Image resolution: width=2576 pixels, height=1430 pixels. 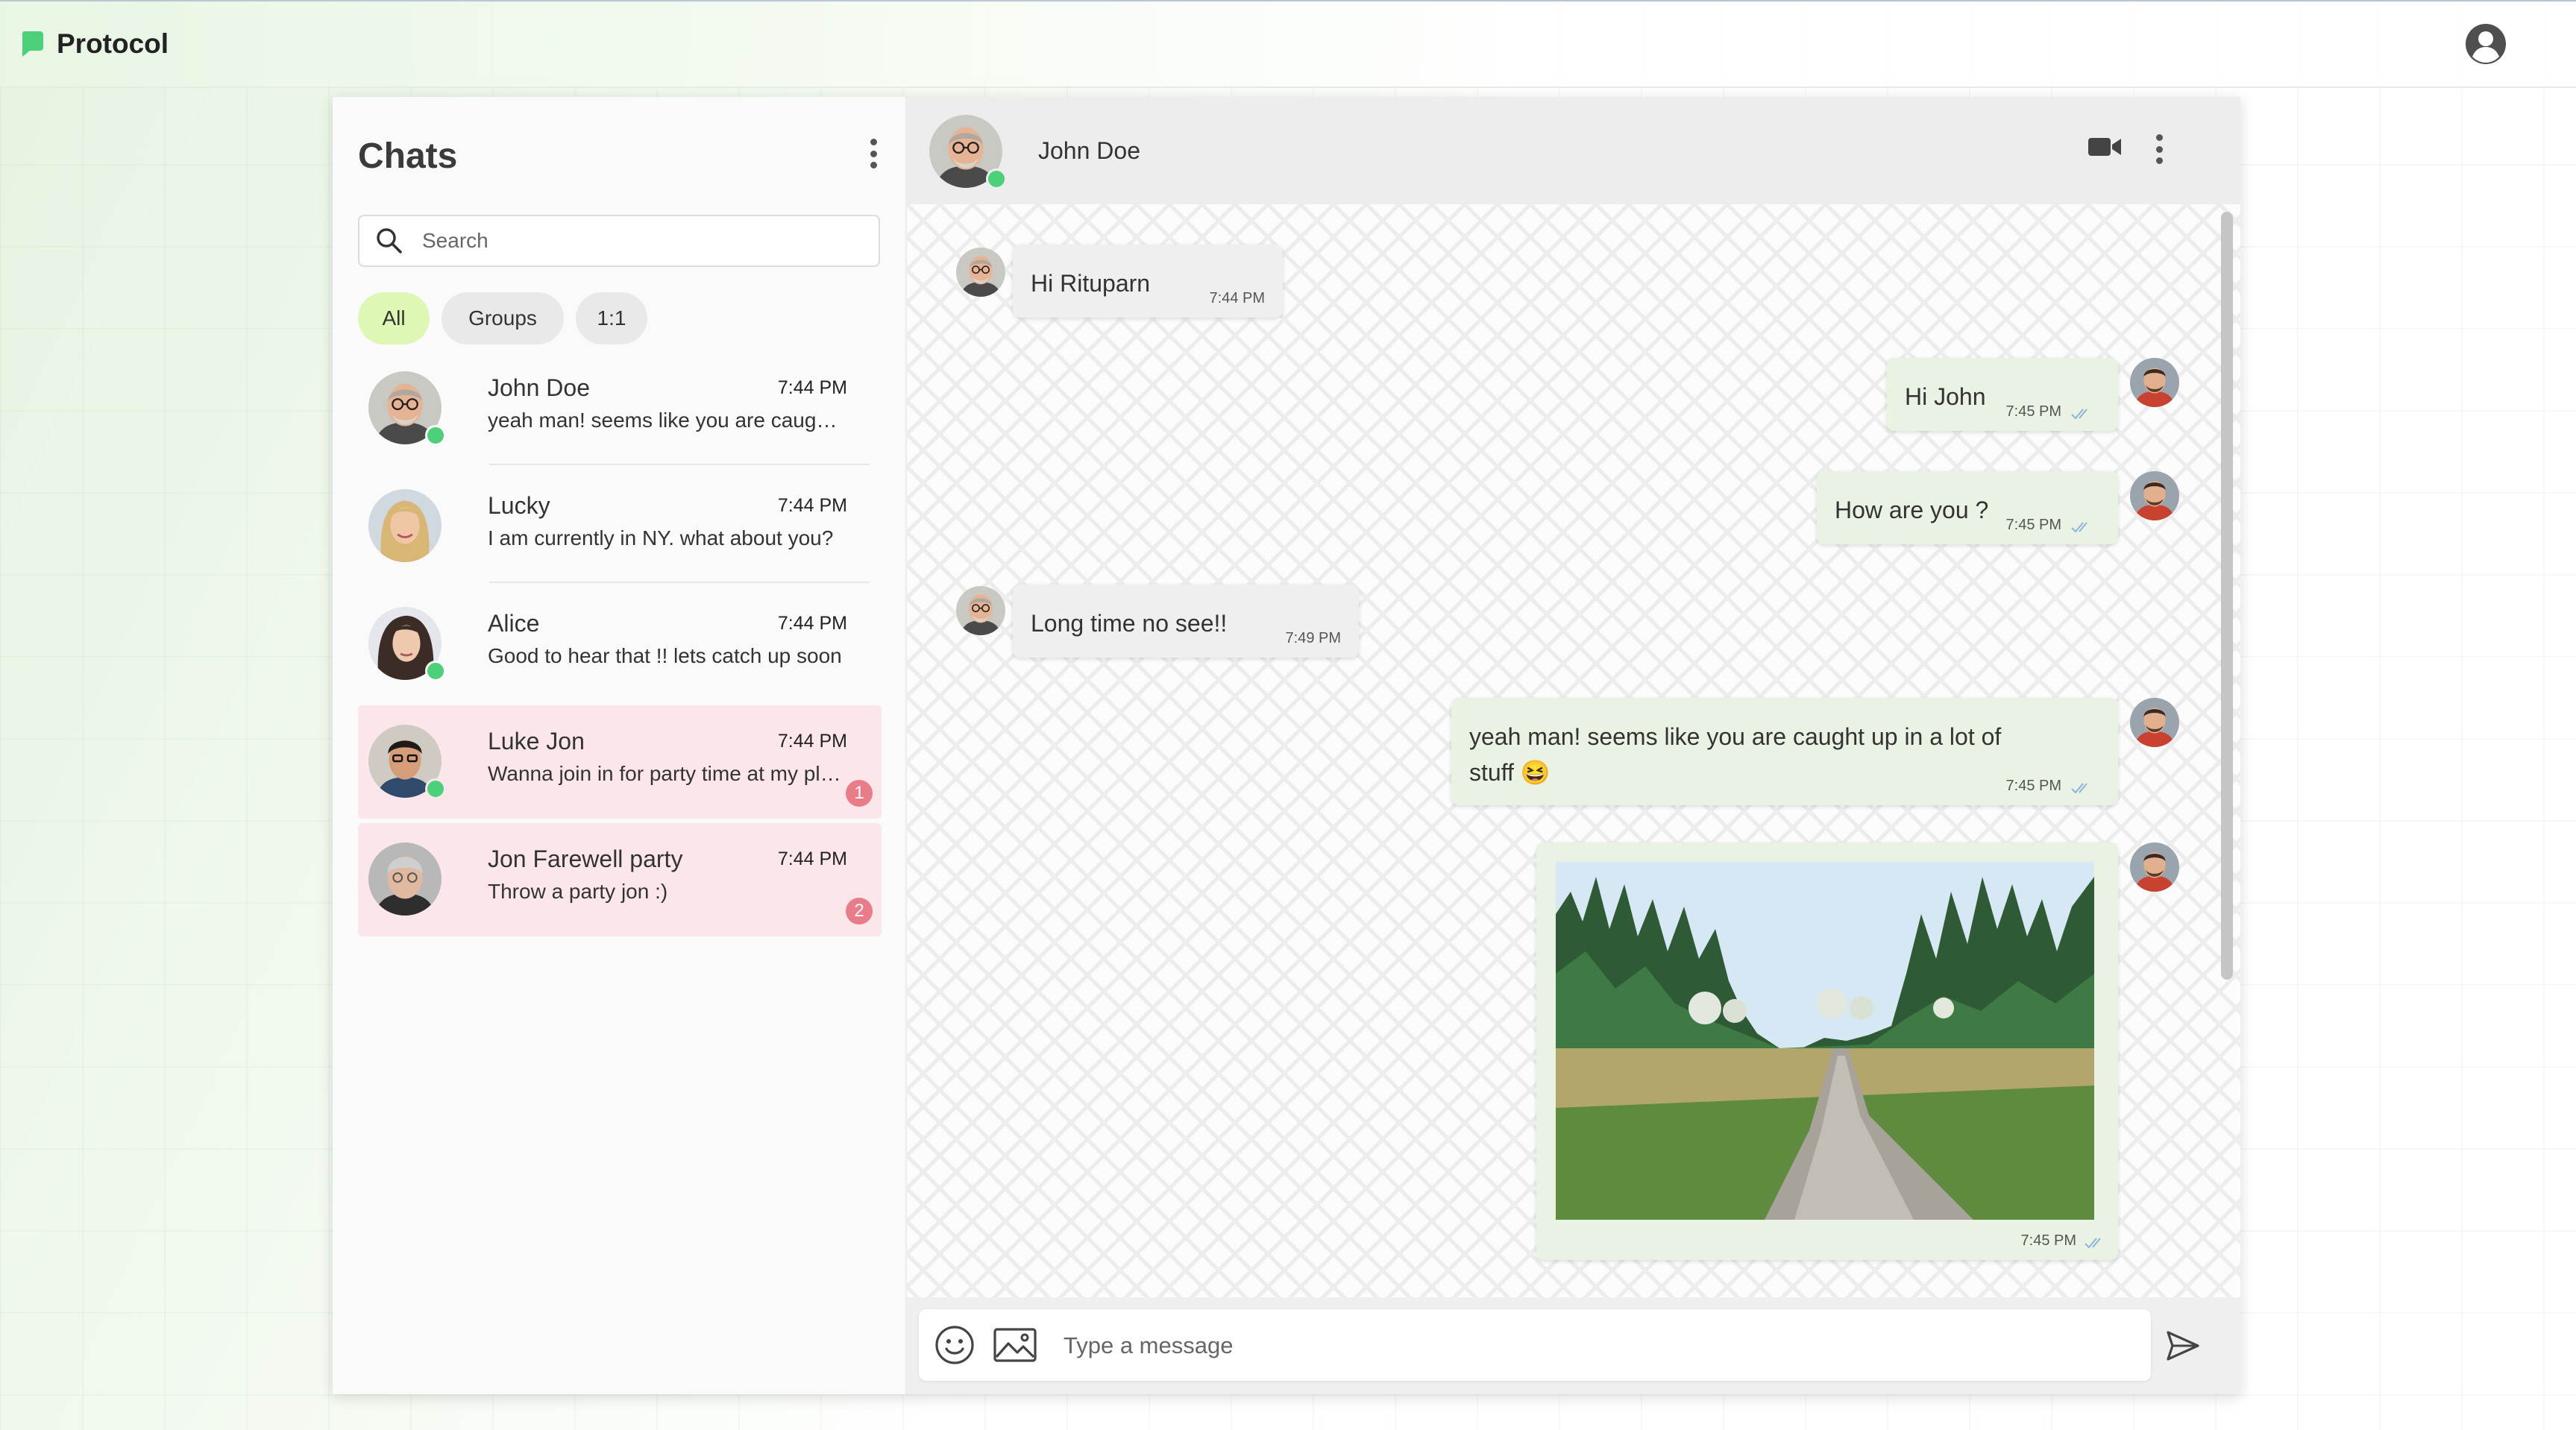 I want to click on filter-all: All, so click(x=394, y=318).